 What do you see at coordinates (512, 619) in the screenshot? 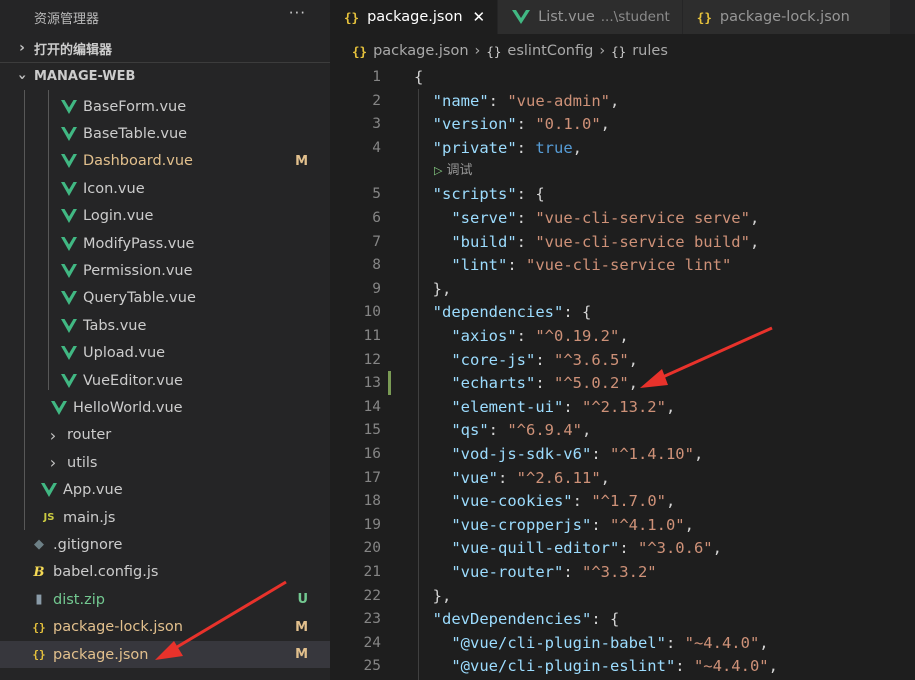
I see `code-token: "devDependencies"` at bounding box center [512, 619].